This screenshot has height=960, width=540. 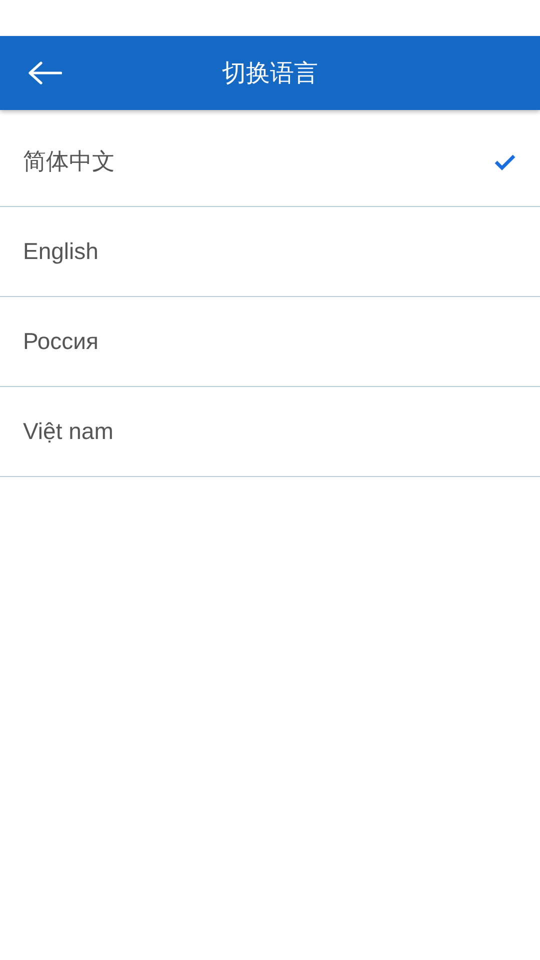 I want to click on language-item: English, so click(x=270, y=252).